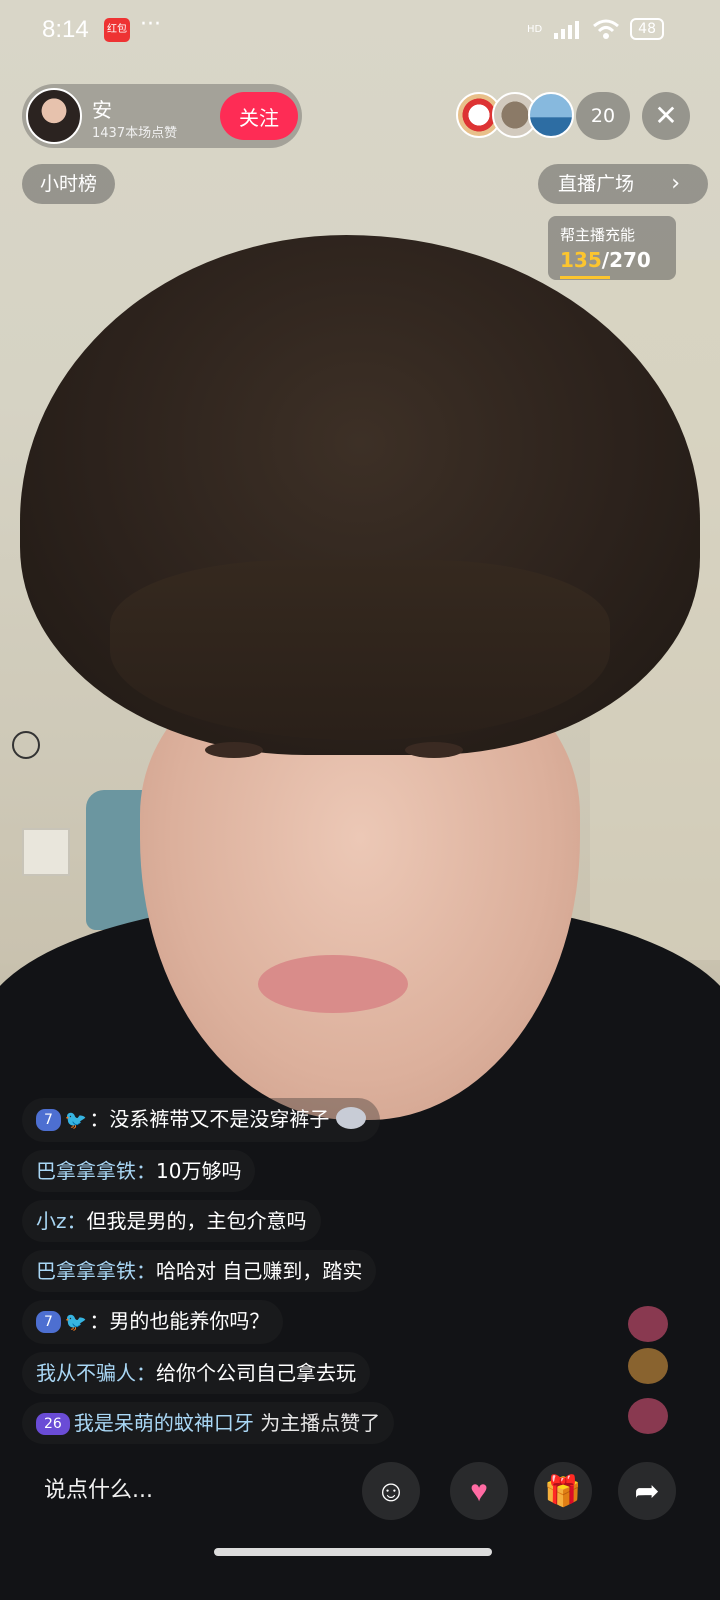 The width and height of the screenshot is (720, 1600). I want to click on chat-message: 7 🐦 ：没系裤带又不是没穿裤子, so click(201, 1120).